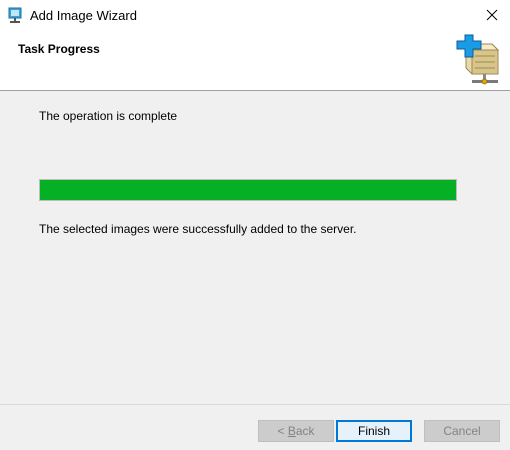  I want to click on close-button, so click(492, 15).